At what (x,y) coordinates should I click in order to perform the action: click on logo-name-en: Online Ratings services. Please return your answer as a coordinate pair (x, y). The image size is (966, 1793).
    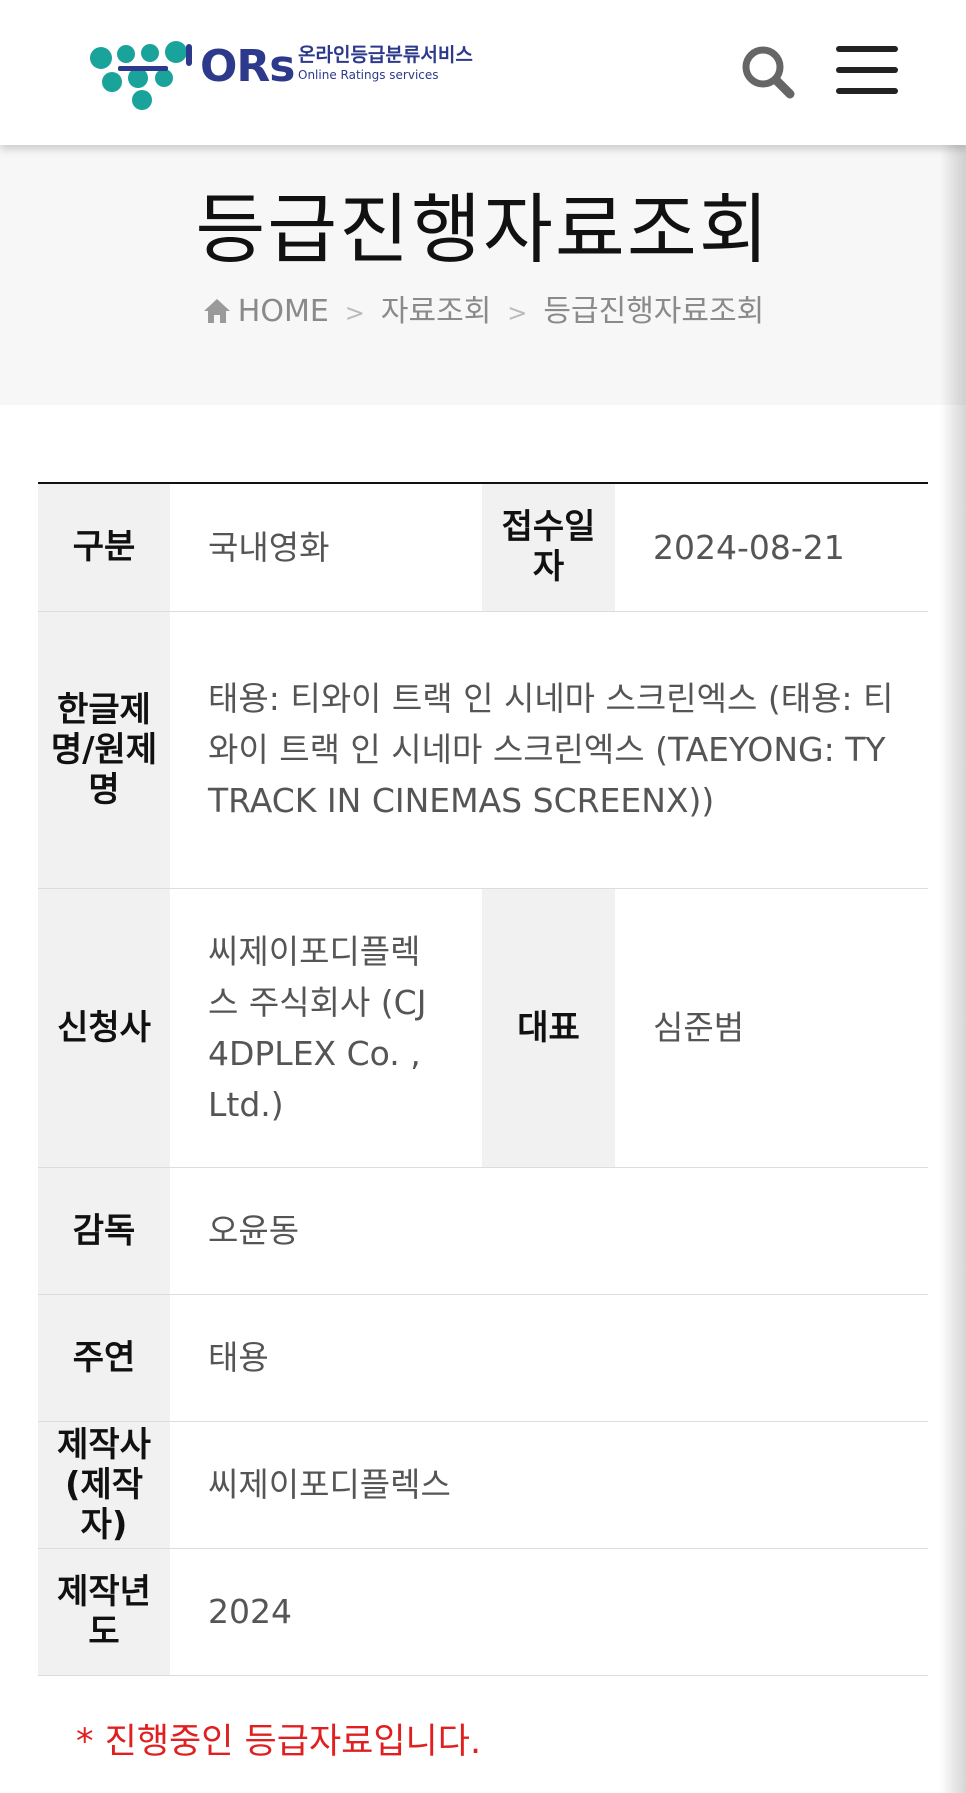
    Looking at the image, I should click on (368, 75).